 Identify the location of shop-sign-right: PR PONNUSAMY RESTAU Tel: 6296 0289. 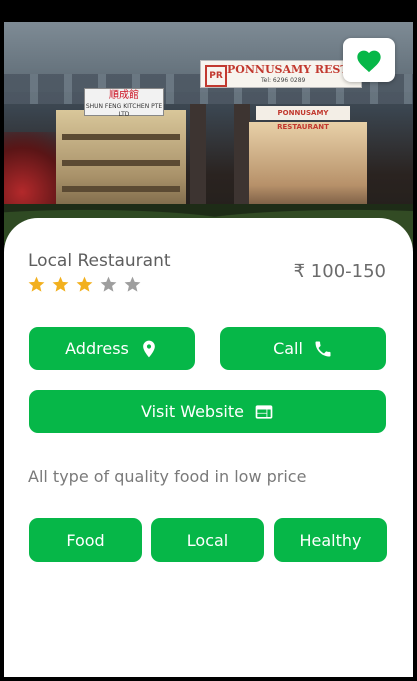
(283, 74).